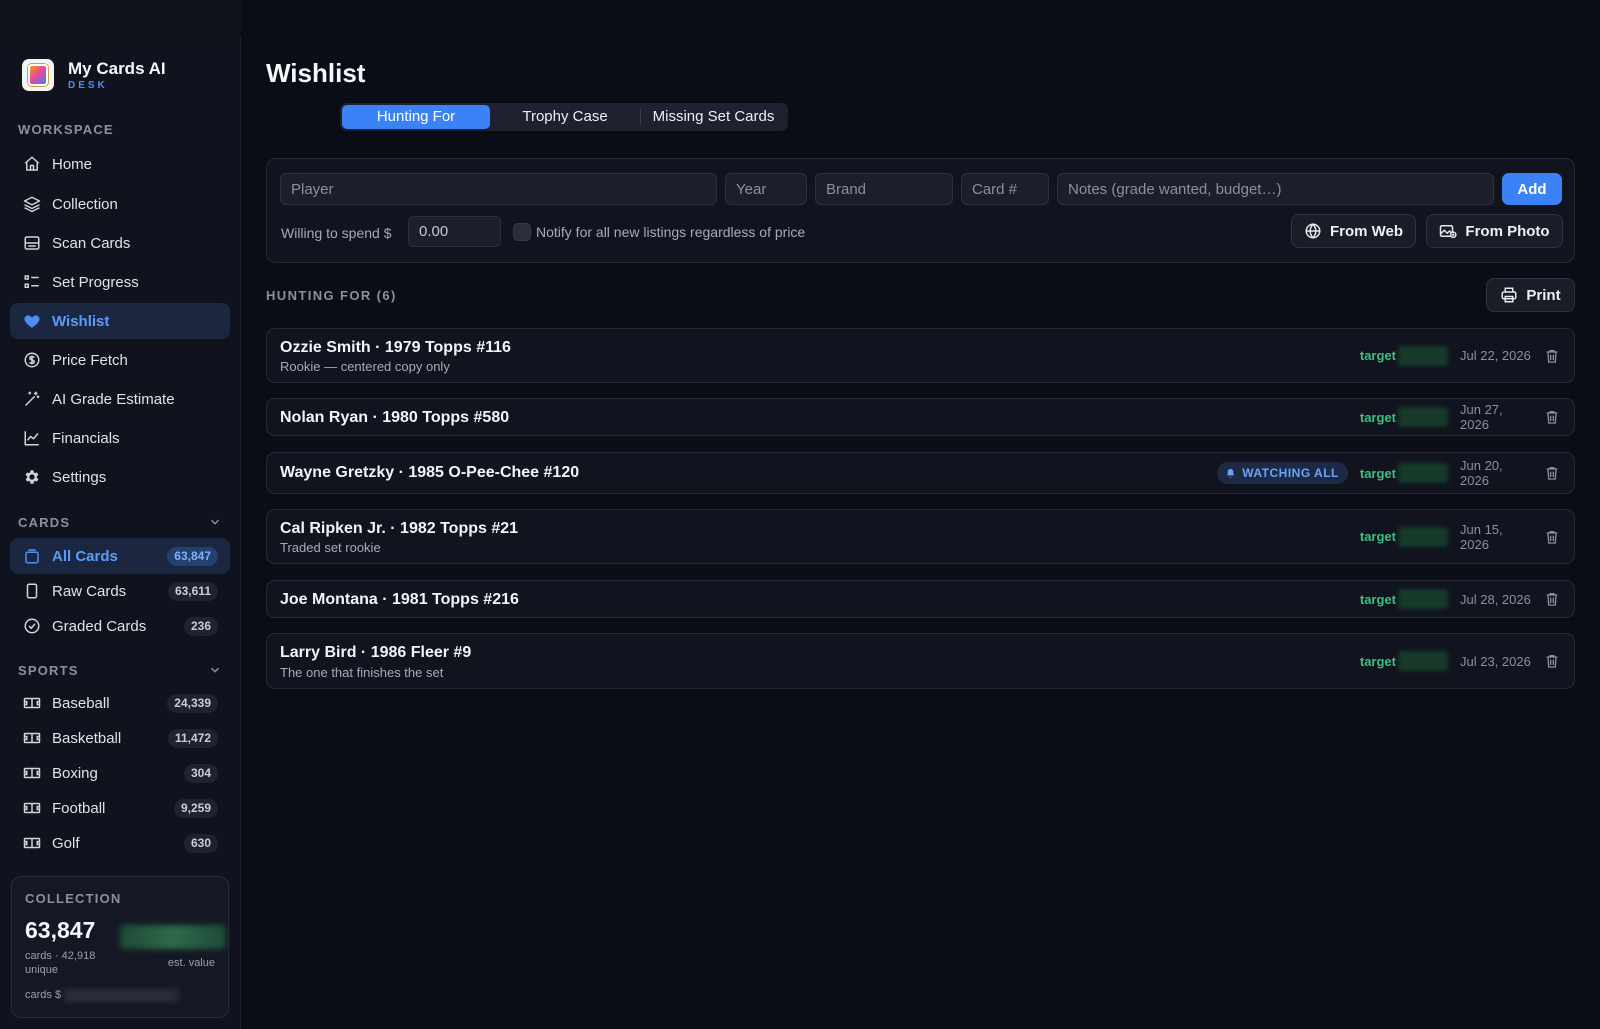 The image size is (1600, 1029). Describe the element at coordinates (38, 75) in the screenshot. I see `app-logo-icon` at that location.